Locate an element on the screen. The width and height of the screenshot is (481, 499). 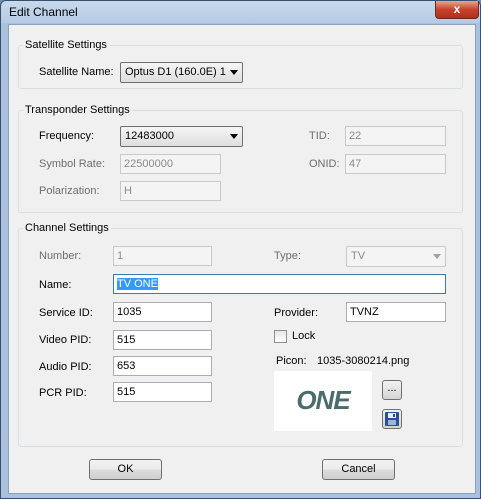
frequency-value: 12483000 is located at coordinates (149, 136).